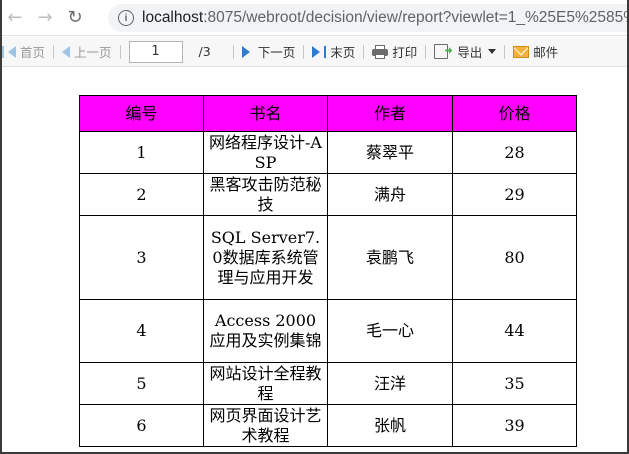 The height and width of the screenshot is (454, 629). Describe the element at coordinates (141, 113) in the screenshot. I see `header-id: 编号` at that location.